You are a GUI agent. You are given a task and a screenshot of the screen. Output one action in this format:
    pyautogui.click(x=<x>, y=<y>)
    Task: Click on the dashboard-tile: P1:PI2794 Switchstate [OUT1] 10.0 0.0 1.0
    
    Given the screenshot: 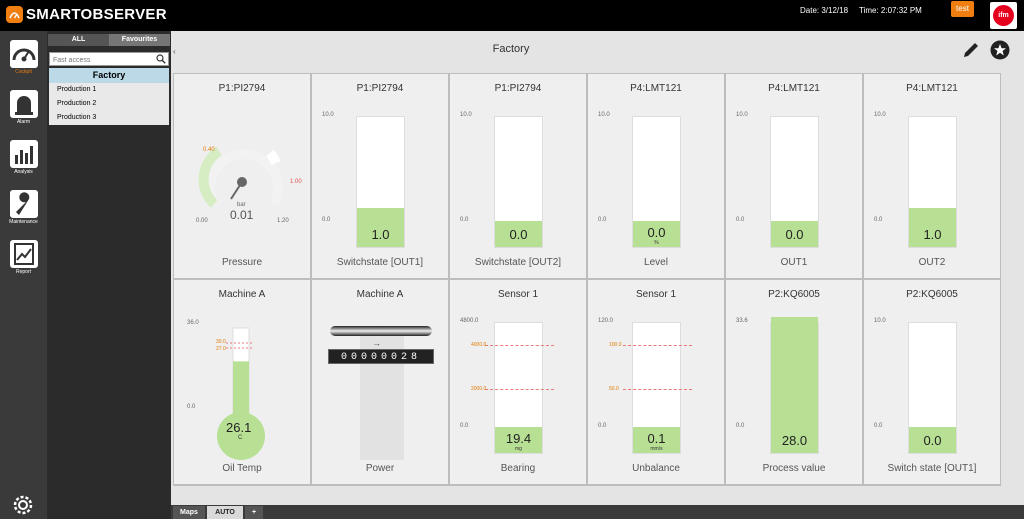 What is the action you would take?
    pyautogui.click(x=380, y=176)
    